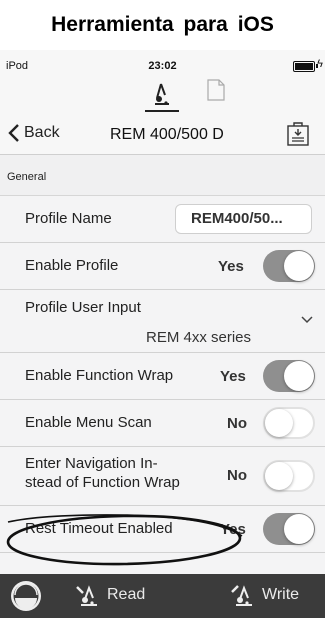 The image size is (325, 618). What do you see at coordinates (99, 375) in the screenshot?
I see `setting-label: Enable Function Wrap` at bounding box center [99, 375].